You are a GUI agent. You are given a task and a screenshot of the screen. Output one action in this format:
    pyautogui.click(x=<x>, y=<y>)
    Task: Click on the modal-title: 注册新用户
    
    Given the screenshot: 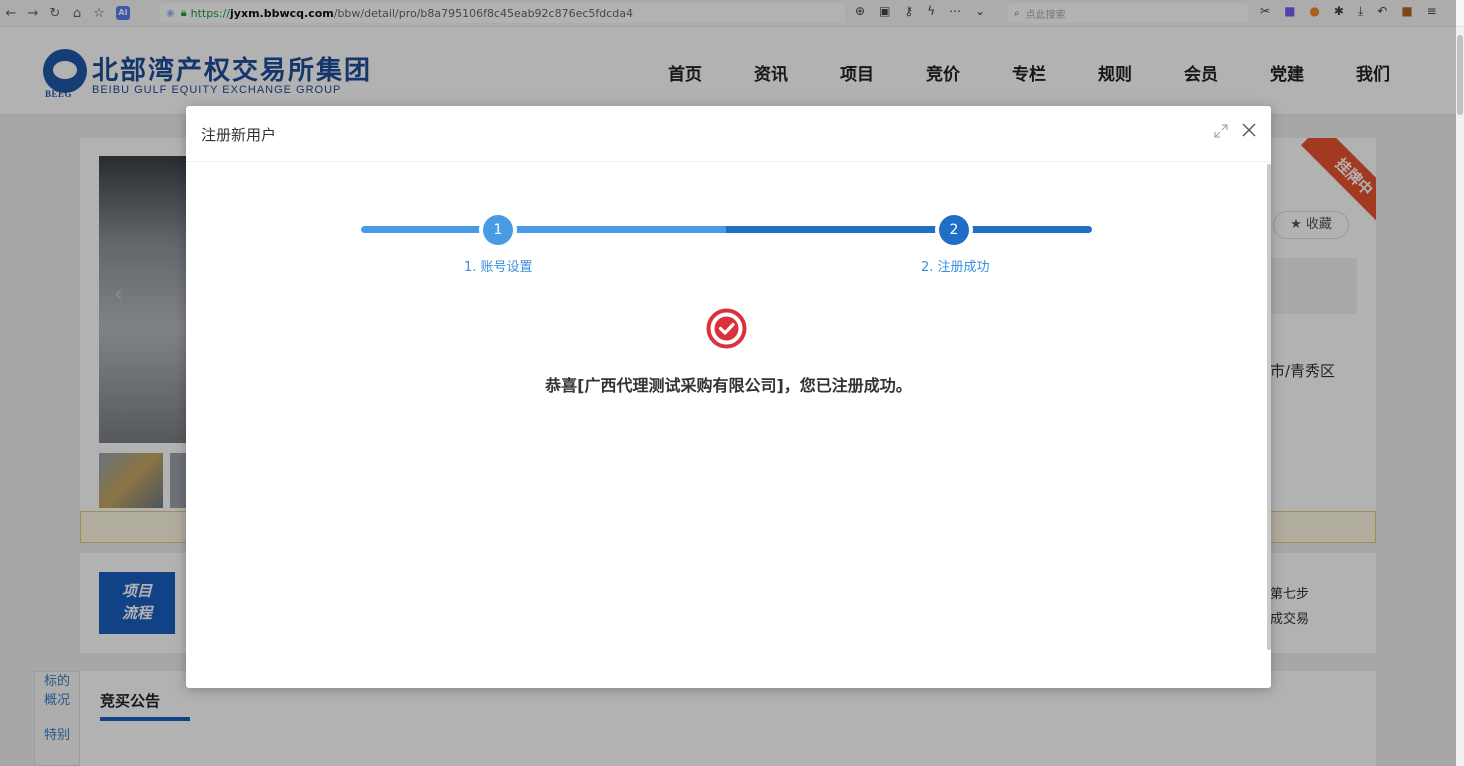 What is the action you would take?
    pyautogui.click(x=239, y=135)
    